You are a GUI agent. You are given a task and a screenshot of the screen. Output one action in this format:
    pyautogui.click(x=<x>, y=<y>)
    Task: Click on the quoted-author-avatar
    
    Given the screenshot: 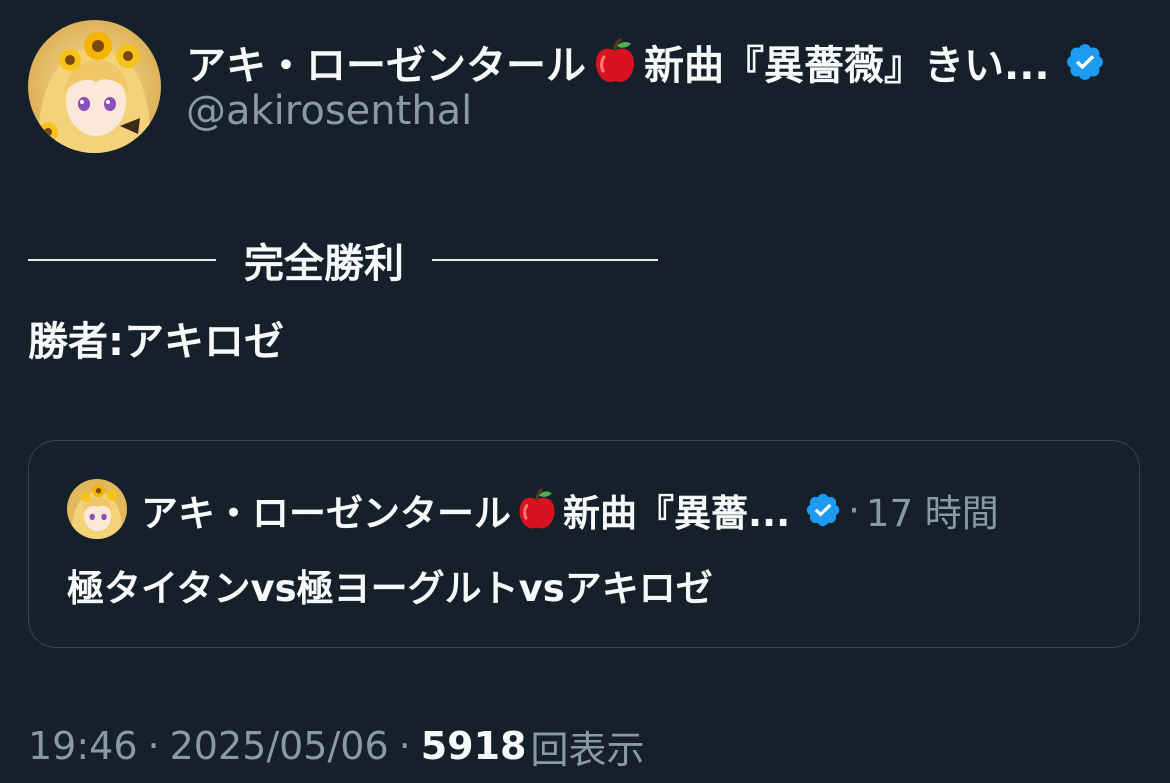 What is the action you would take?
    pyautogui.click(x=97, y=509)
    